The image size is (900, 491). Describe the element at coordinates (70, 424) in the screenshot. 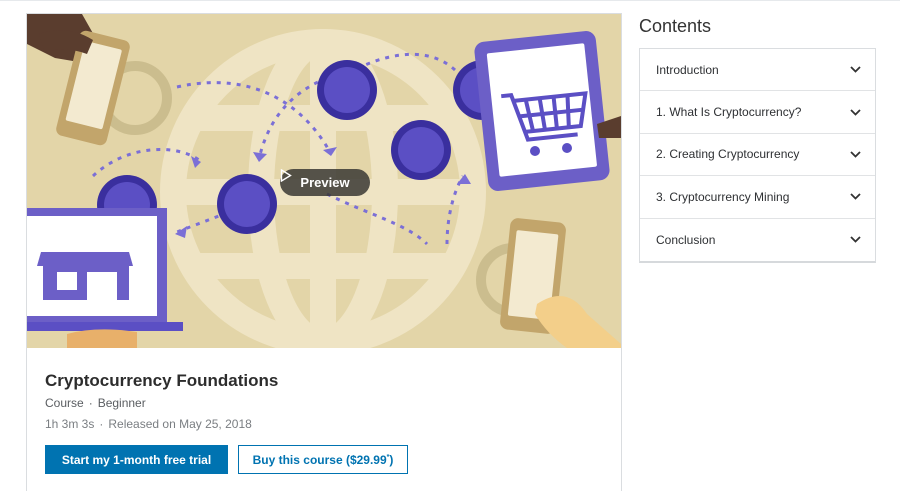

I see `course-duration: 1h 3m 3s` at that location.